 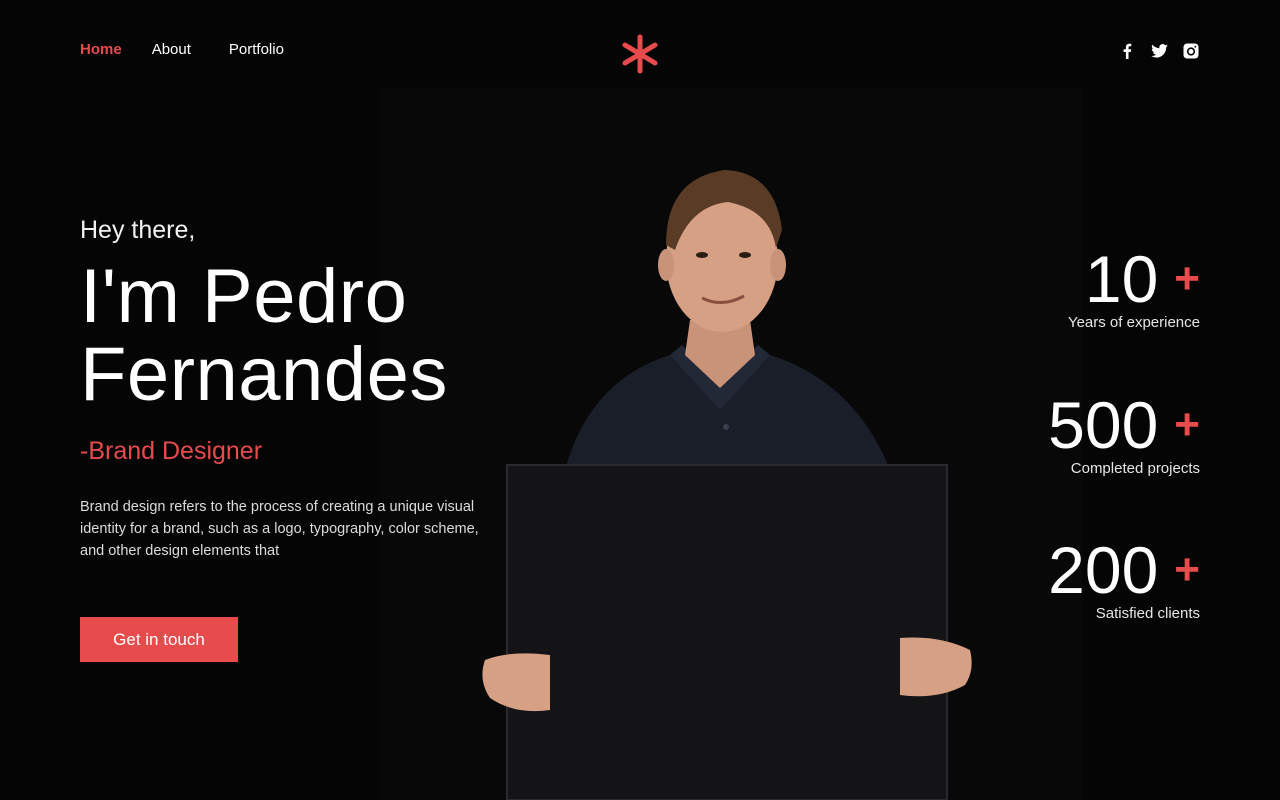 I want to click on get-in-touch-button: Get in touch, so click(x=159, y=639).